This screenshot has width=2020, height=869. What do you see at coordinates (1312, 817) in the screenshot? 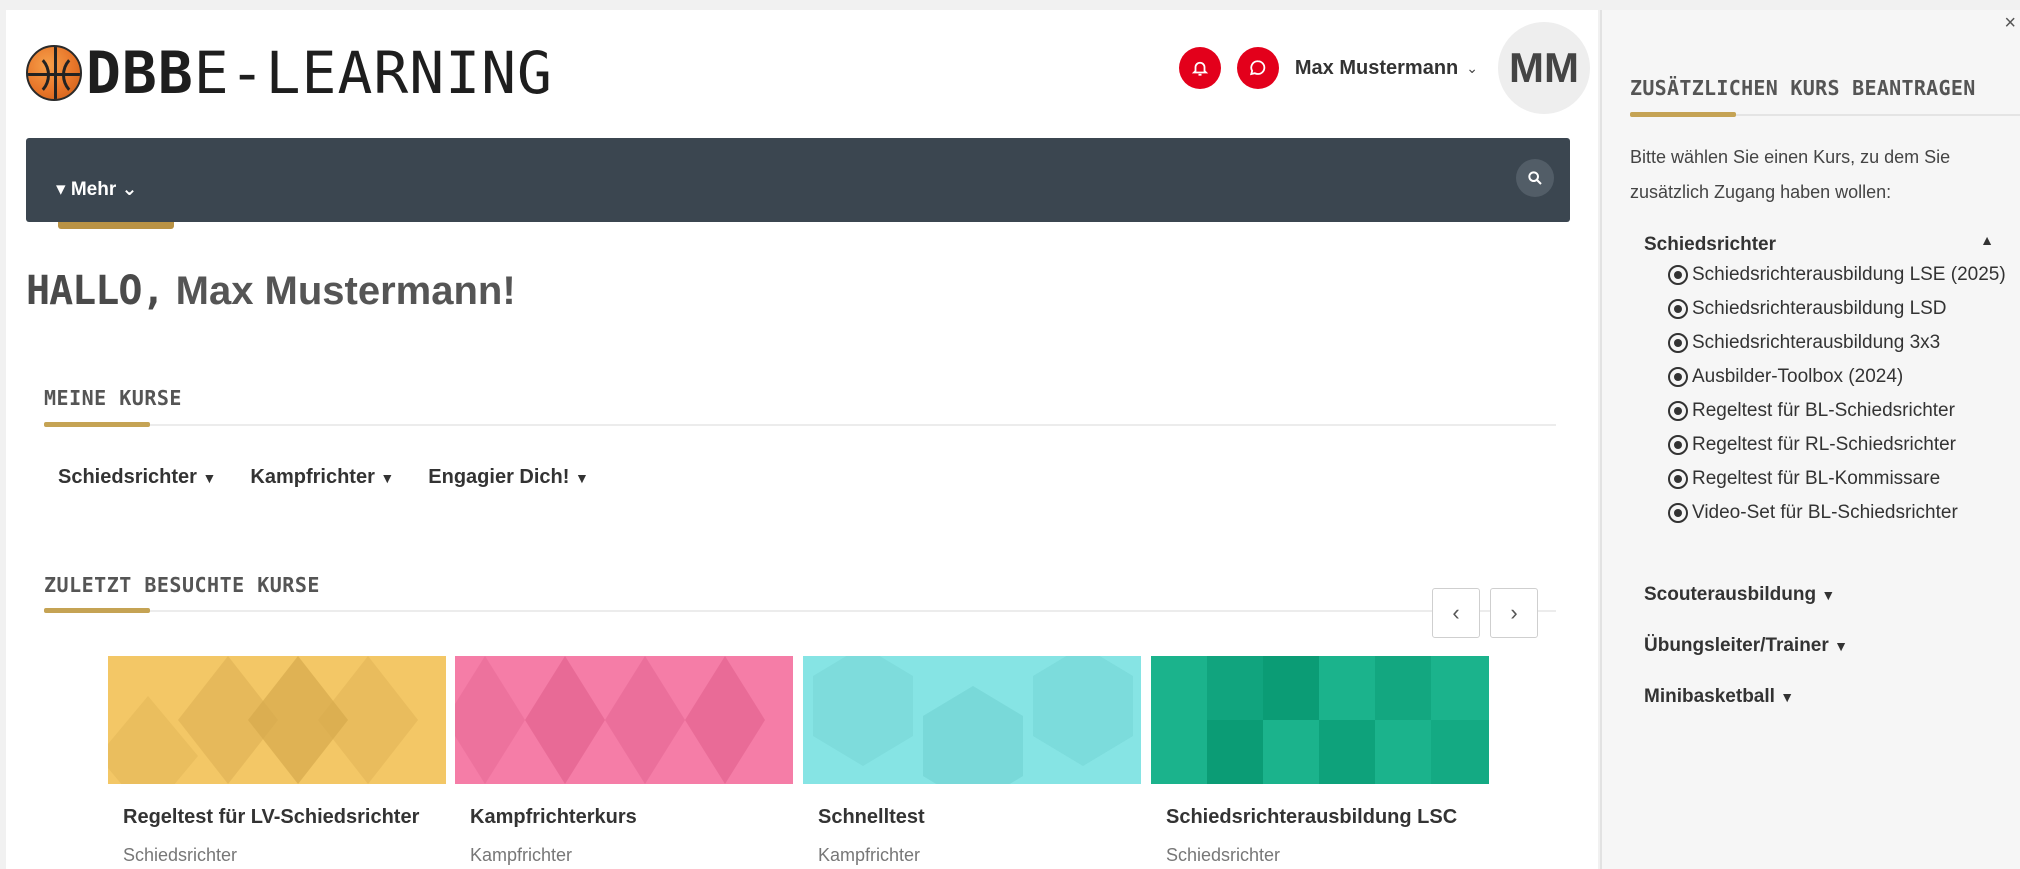
I see `course-card-title: Schiedsrichterausbildung LSC` at bounding box center [1312, 817].